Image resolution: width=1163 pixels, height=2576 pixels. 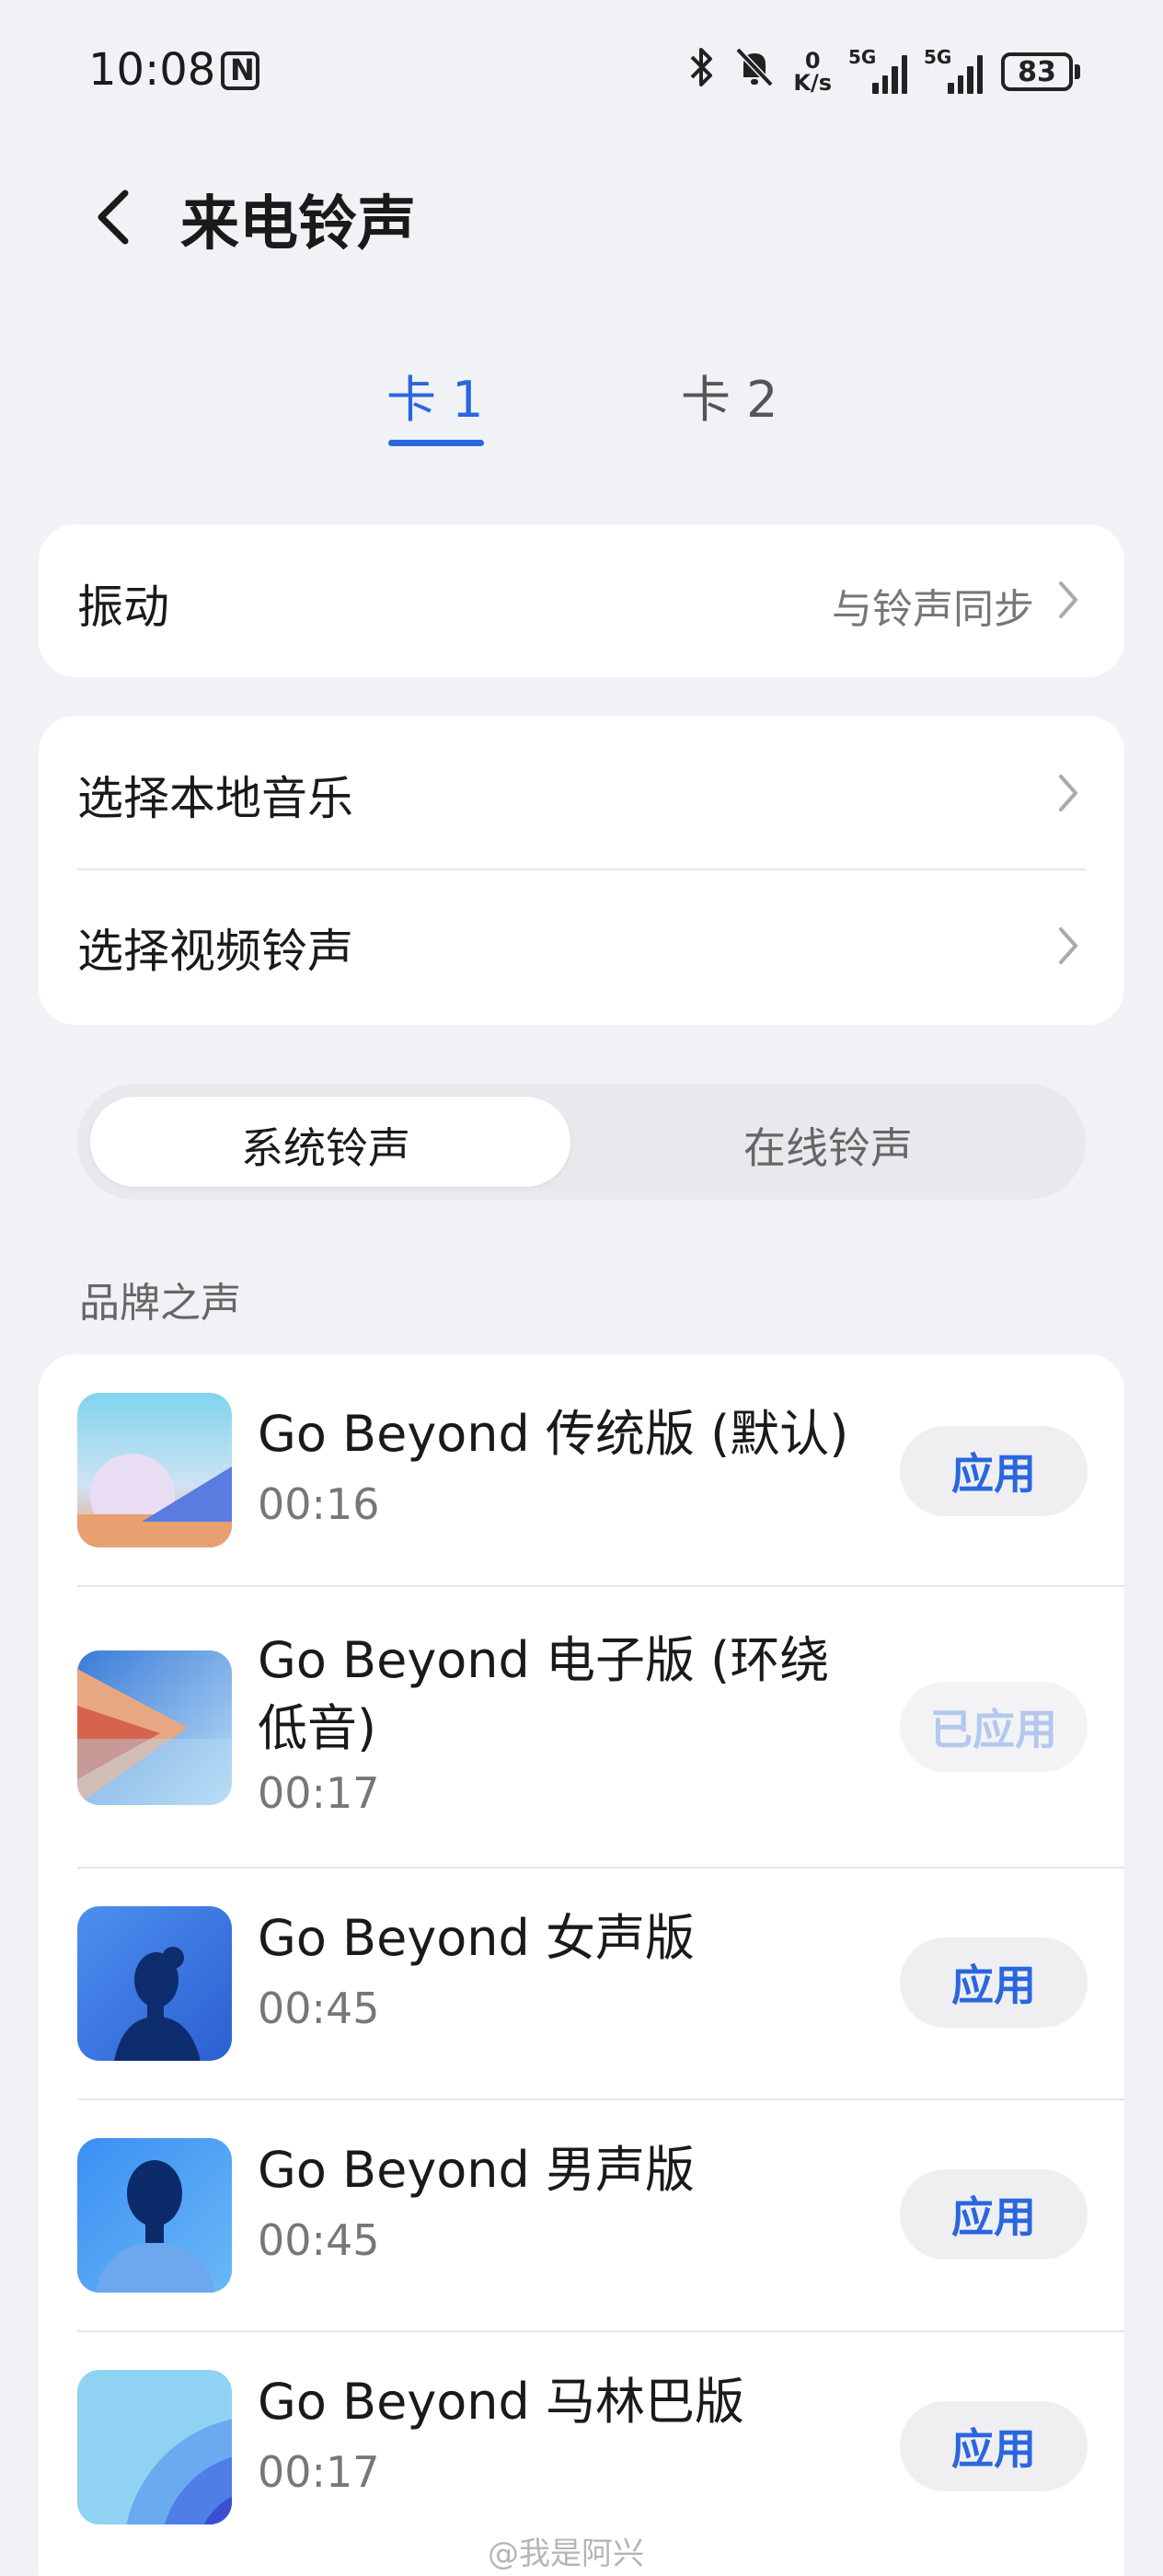 I want to click on ringtone-title: Go Beyond 男声版, so click(x=476, y=2170).